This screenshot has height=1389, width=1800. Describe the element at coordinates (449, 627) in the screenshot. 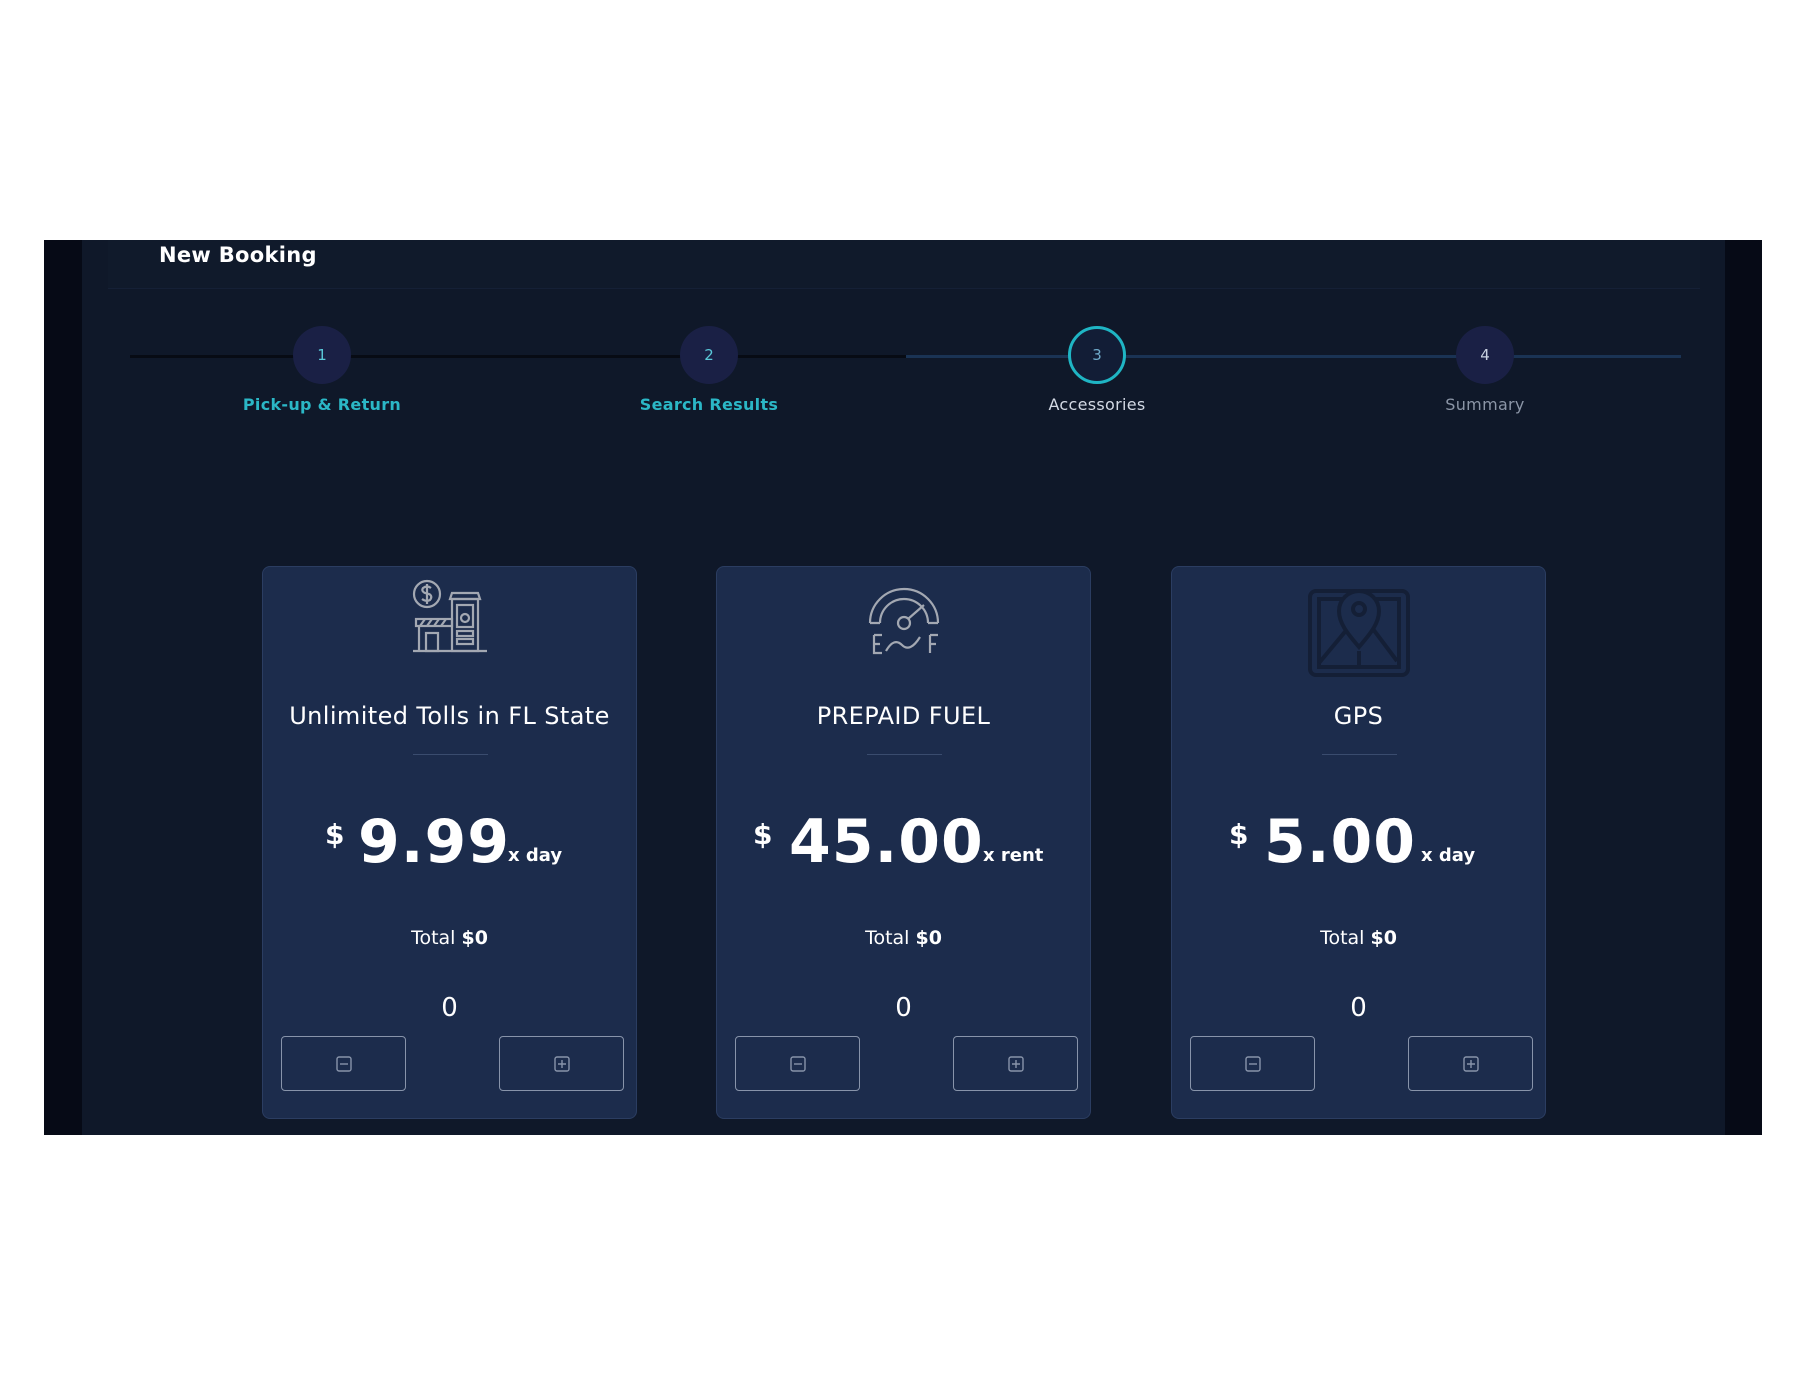

I see `toll-booth-icon` at that location.